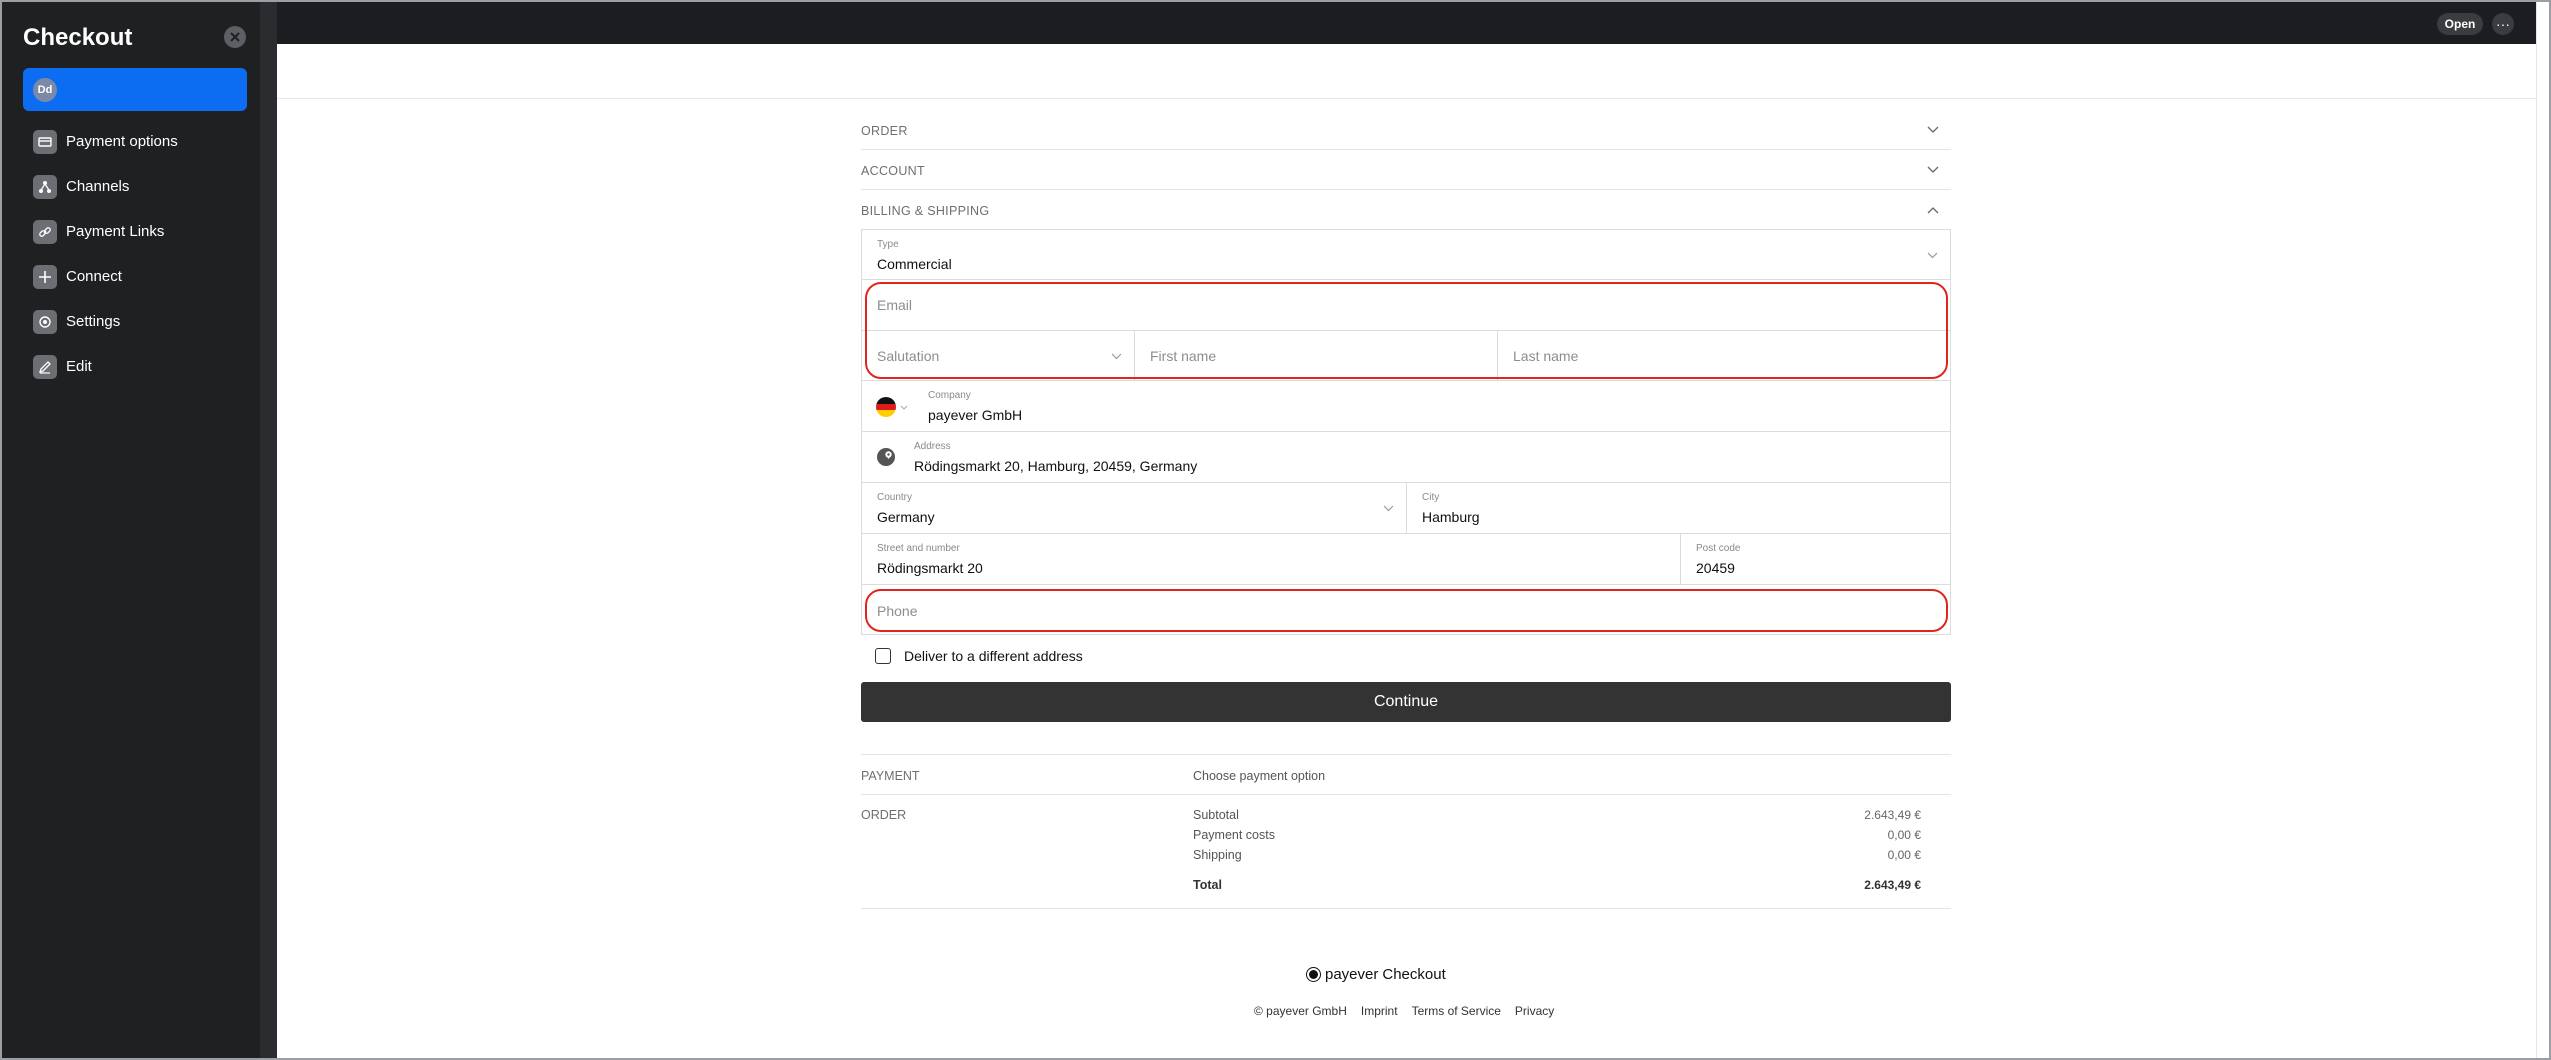  What do you see at coordinates (1217, 855) in the screenshot?
I see `shipping-label: Shipping` at bounding box center [1217, 855].